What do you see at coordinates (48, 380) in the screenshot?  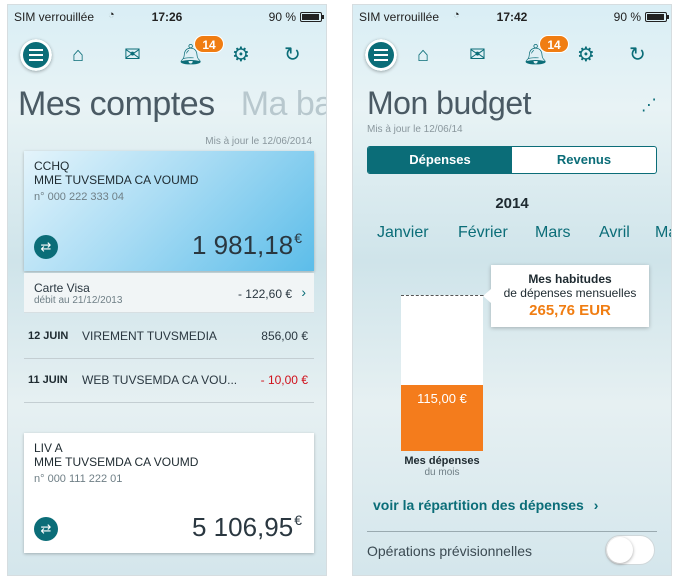 I see `transaction-date: 11 JUIN` at bounding box center [48, 380].